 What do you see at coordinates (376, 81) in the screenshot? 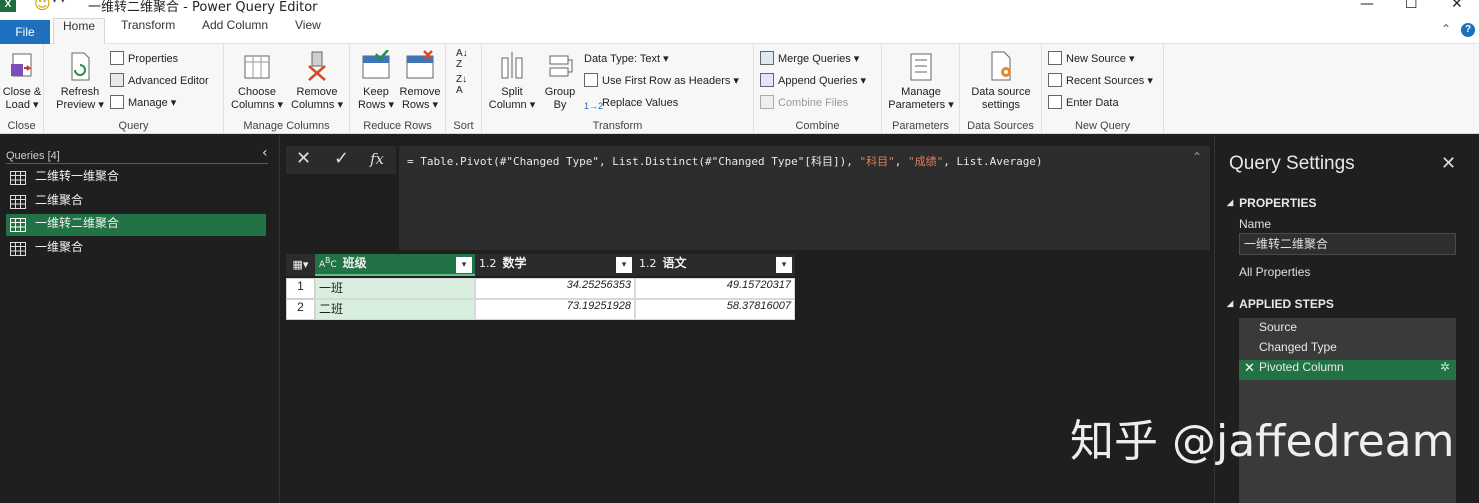
I see `keep-rows-button: Keep Rows ▾` at bounding box center [376, 81].